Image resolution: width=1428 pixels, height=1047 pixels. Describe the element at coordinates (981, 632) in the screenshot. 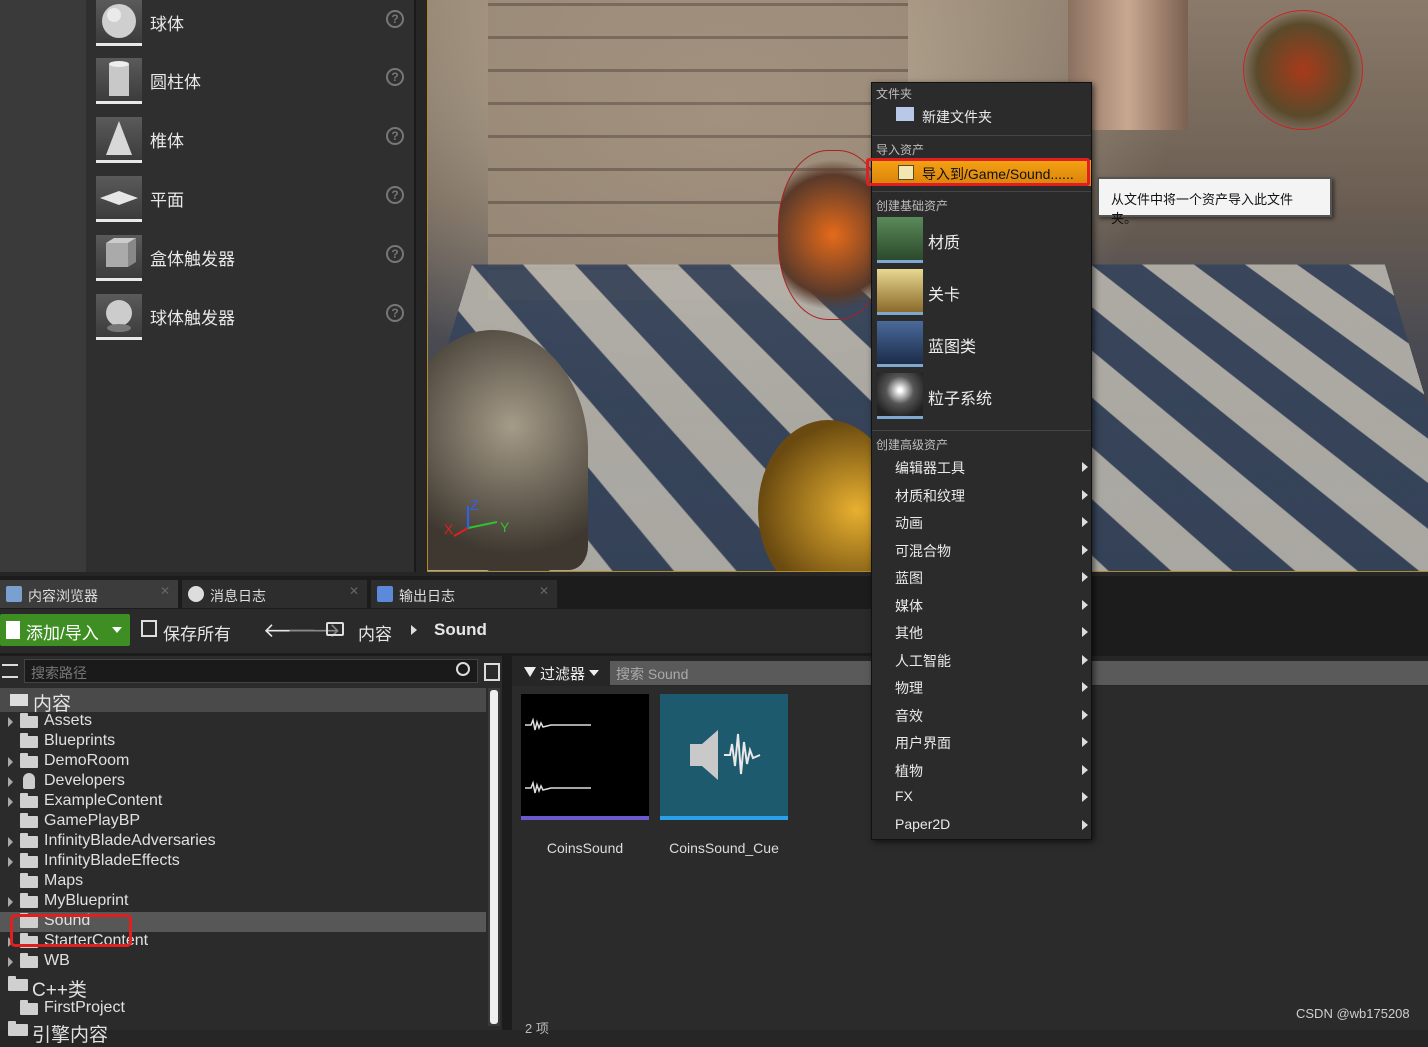

I see `menu-item-misc: 其他` at that location.